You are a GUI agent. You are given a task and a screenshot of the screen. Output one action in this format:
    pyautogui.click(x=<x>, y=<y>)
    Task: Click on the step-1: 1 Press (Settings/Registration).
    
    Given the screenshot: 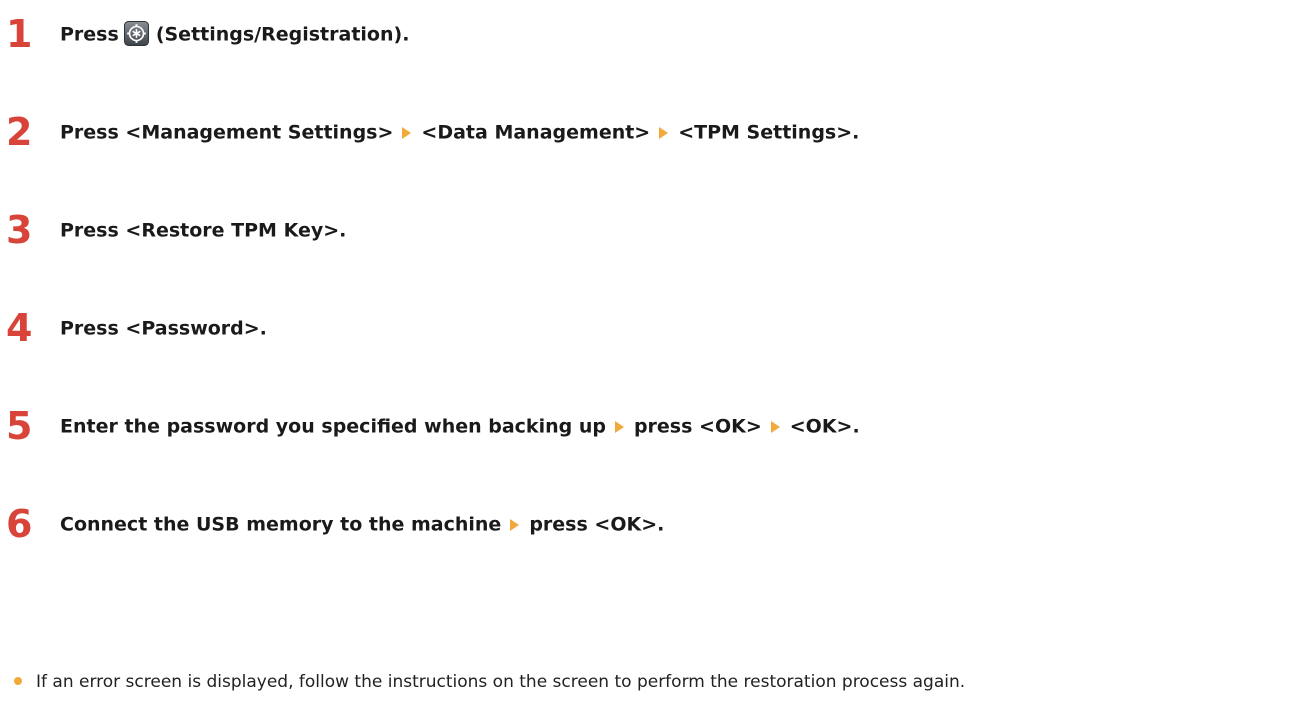 What is the action you would take?
    pyautogui.click(x=645, y=34)
    